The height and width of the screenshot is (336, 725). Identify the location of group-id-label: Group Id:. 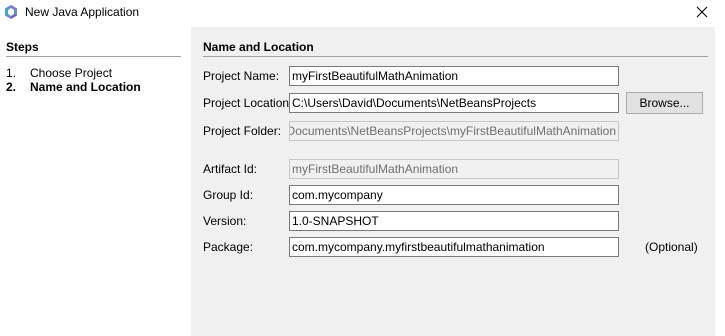
(228, 195).